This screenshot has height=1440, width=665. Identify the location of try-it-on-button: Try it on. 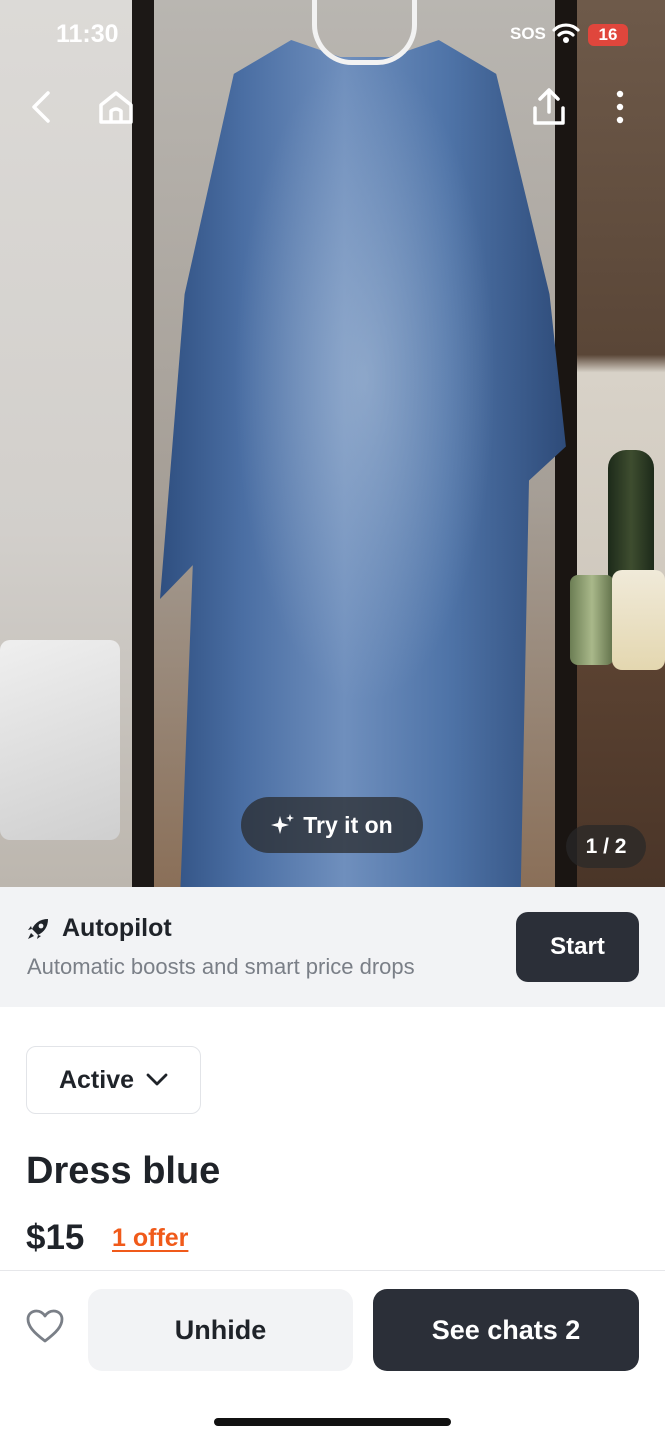
(332, 825).